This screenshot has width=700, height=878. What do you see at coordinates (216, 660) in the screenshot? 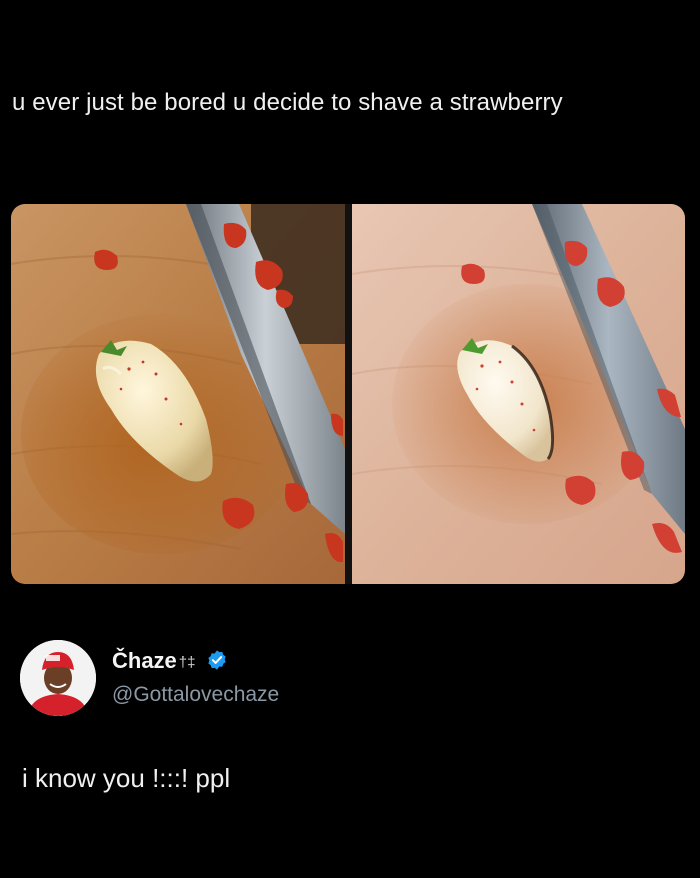
I see `verified-badge-icon` at bounding box center [216, 660].